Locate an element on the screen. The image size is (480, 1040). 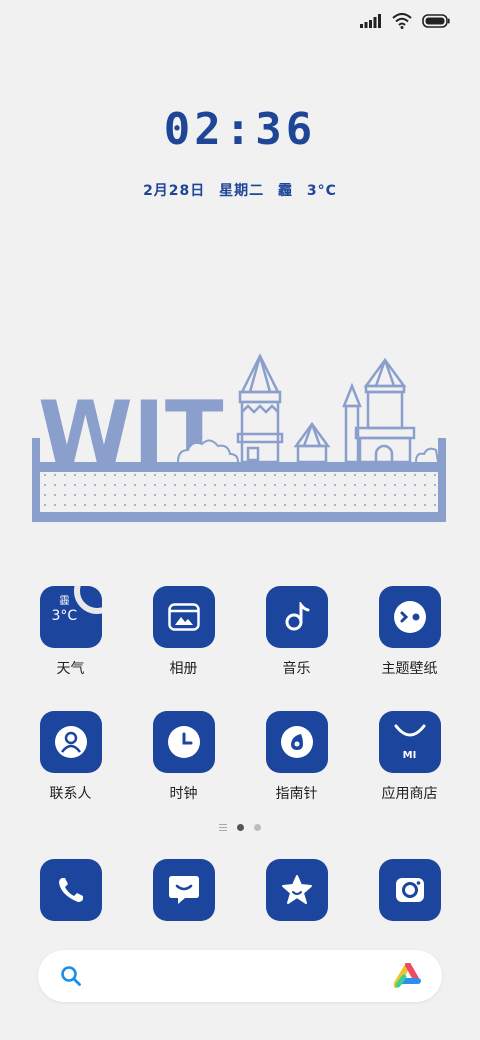
app-vault-icon is located at coordinates (408, 976).